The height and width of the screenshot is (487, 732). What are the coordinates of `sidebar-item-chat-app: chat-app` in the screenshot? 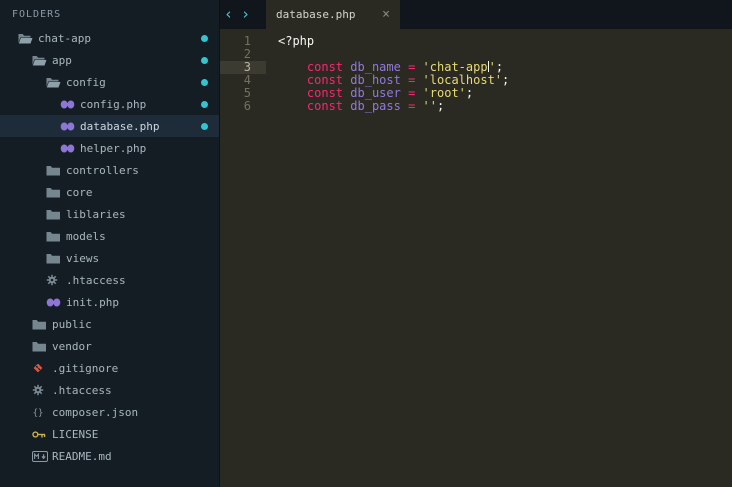 It's located at (109, 38).